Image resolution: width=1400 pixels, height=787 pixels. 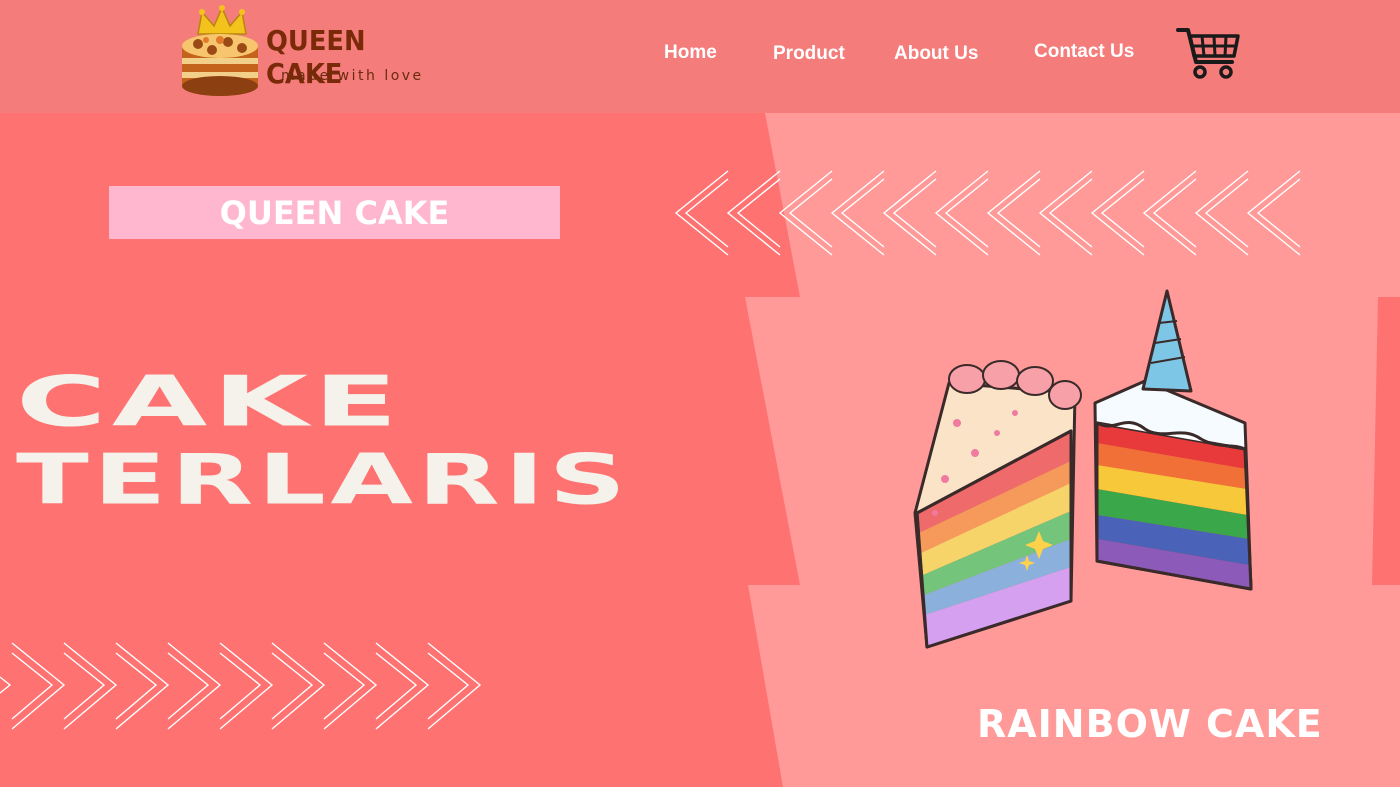 What do you see at coordinates (936, 54) in the screenshot?
I see `nav-about-us: About Us` at bounding box center [936, 54].